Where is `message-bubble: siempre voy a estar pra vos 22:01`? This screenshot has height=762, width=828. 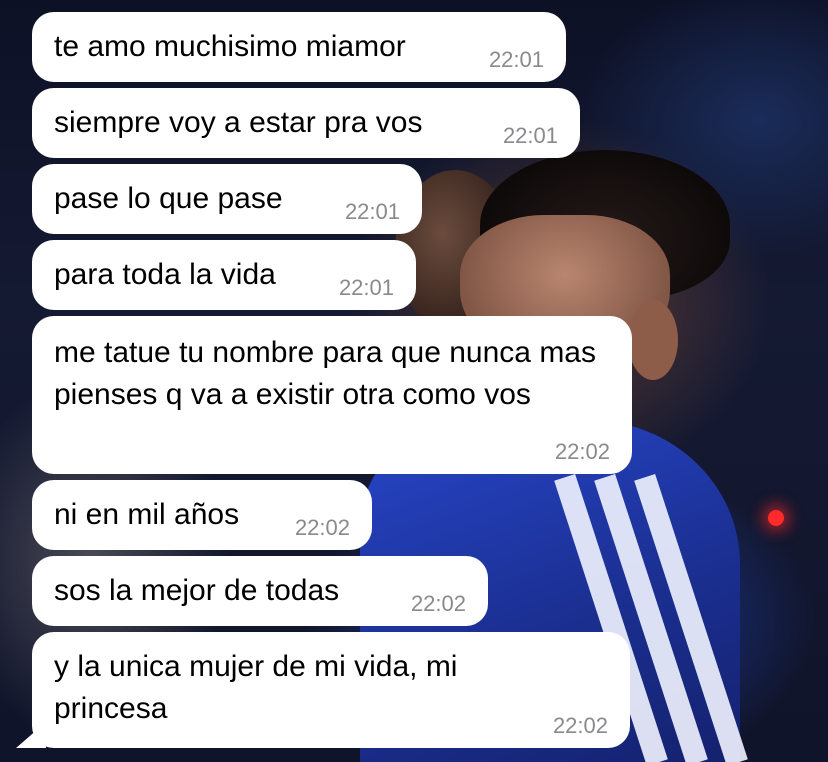 message-bubble: siempre voy a estar pra vos 22:01 is located at coordinates (306, 123).